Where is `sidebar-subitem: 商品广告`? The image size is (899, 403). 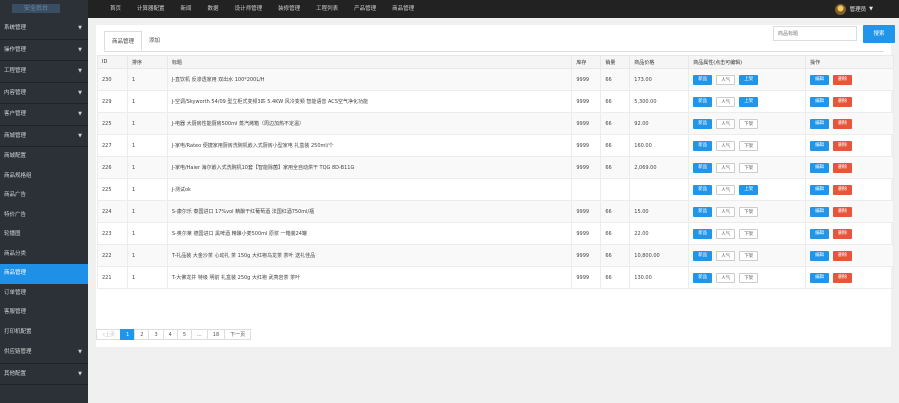
sidebar-subitem: 商品广告 is located at coordinates (44, 196).